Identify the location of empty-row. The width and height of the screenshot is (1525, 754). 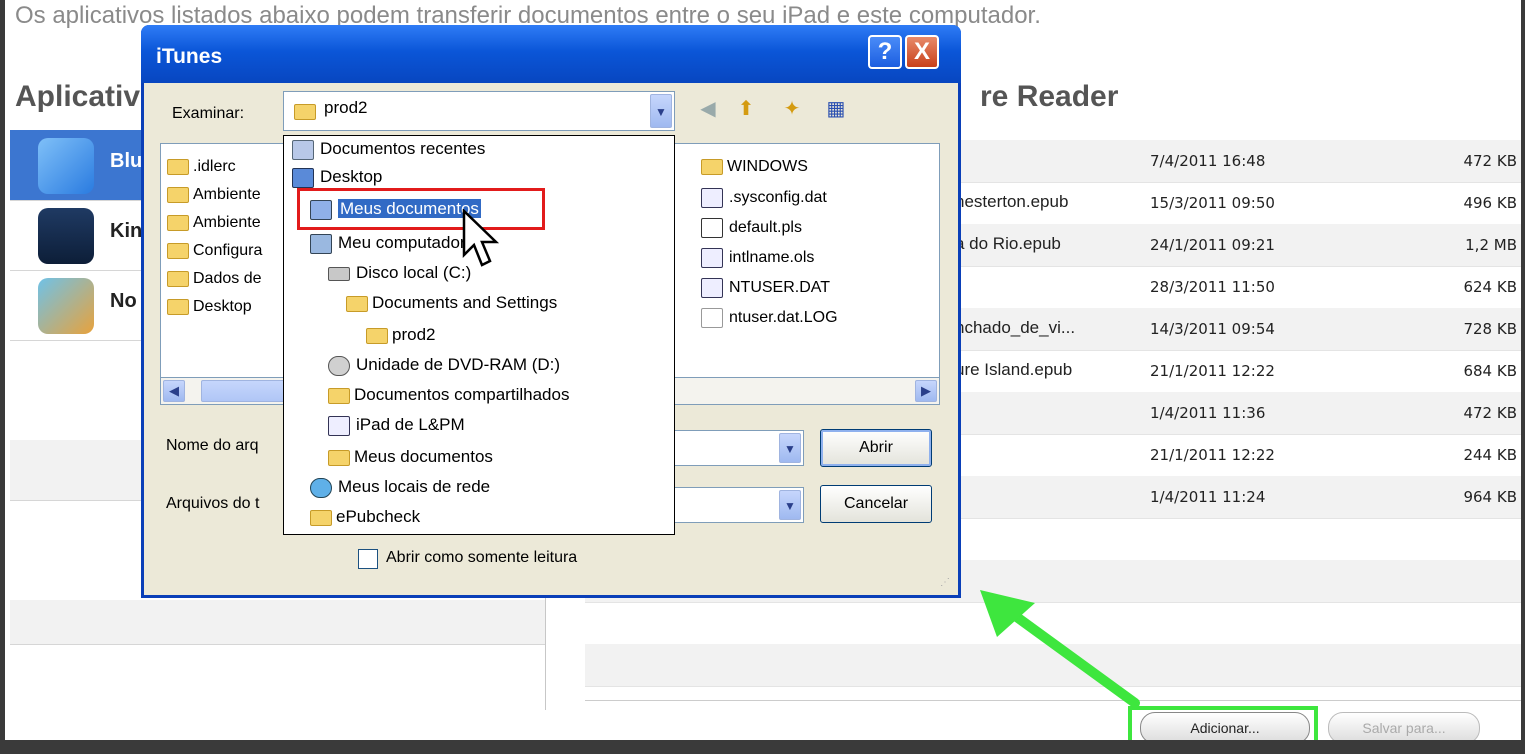
(277, 622).